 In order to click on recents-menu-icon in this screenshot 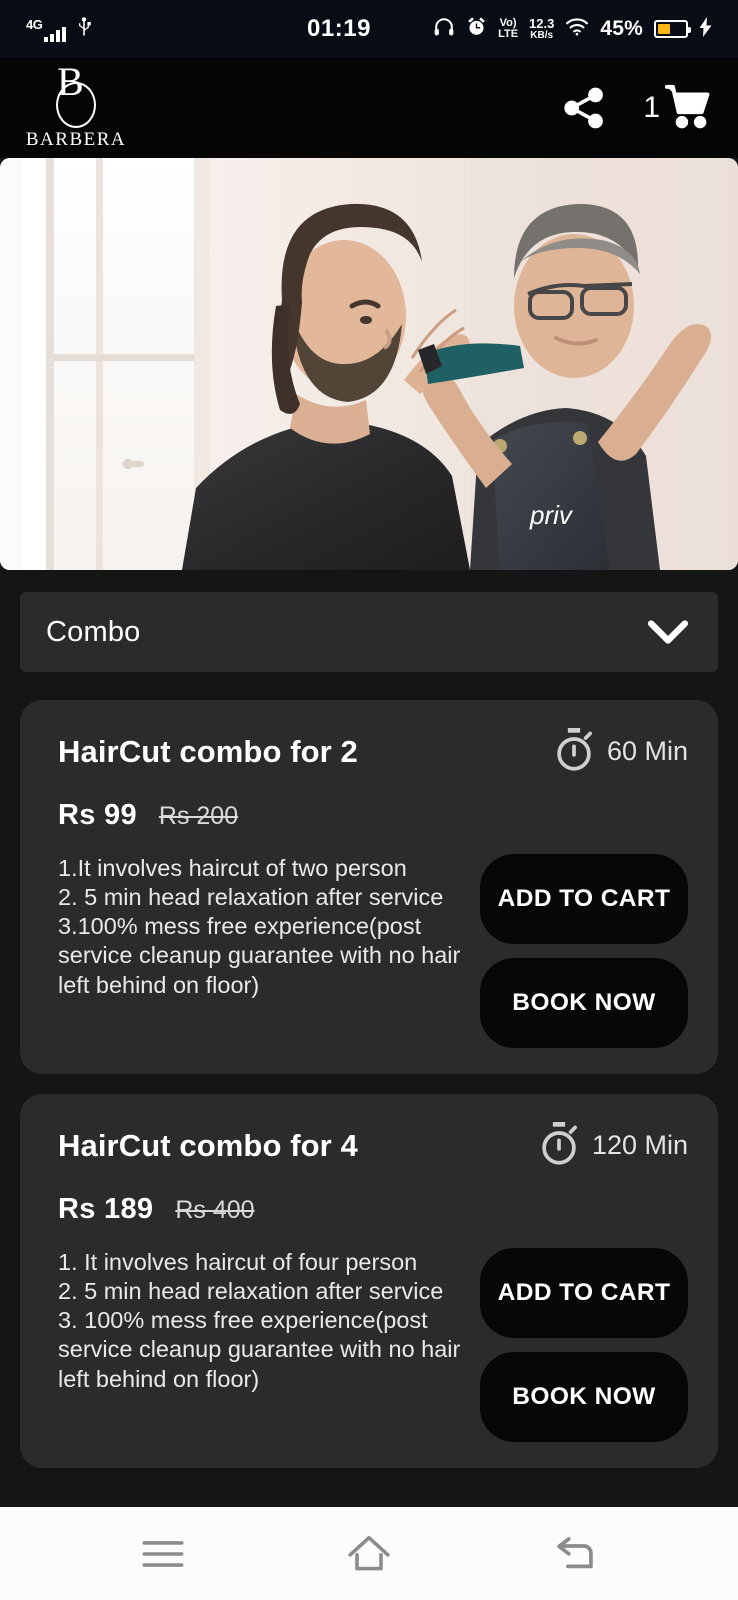, I will do `click(163, 1554)`.